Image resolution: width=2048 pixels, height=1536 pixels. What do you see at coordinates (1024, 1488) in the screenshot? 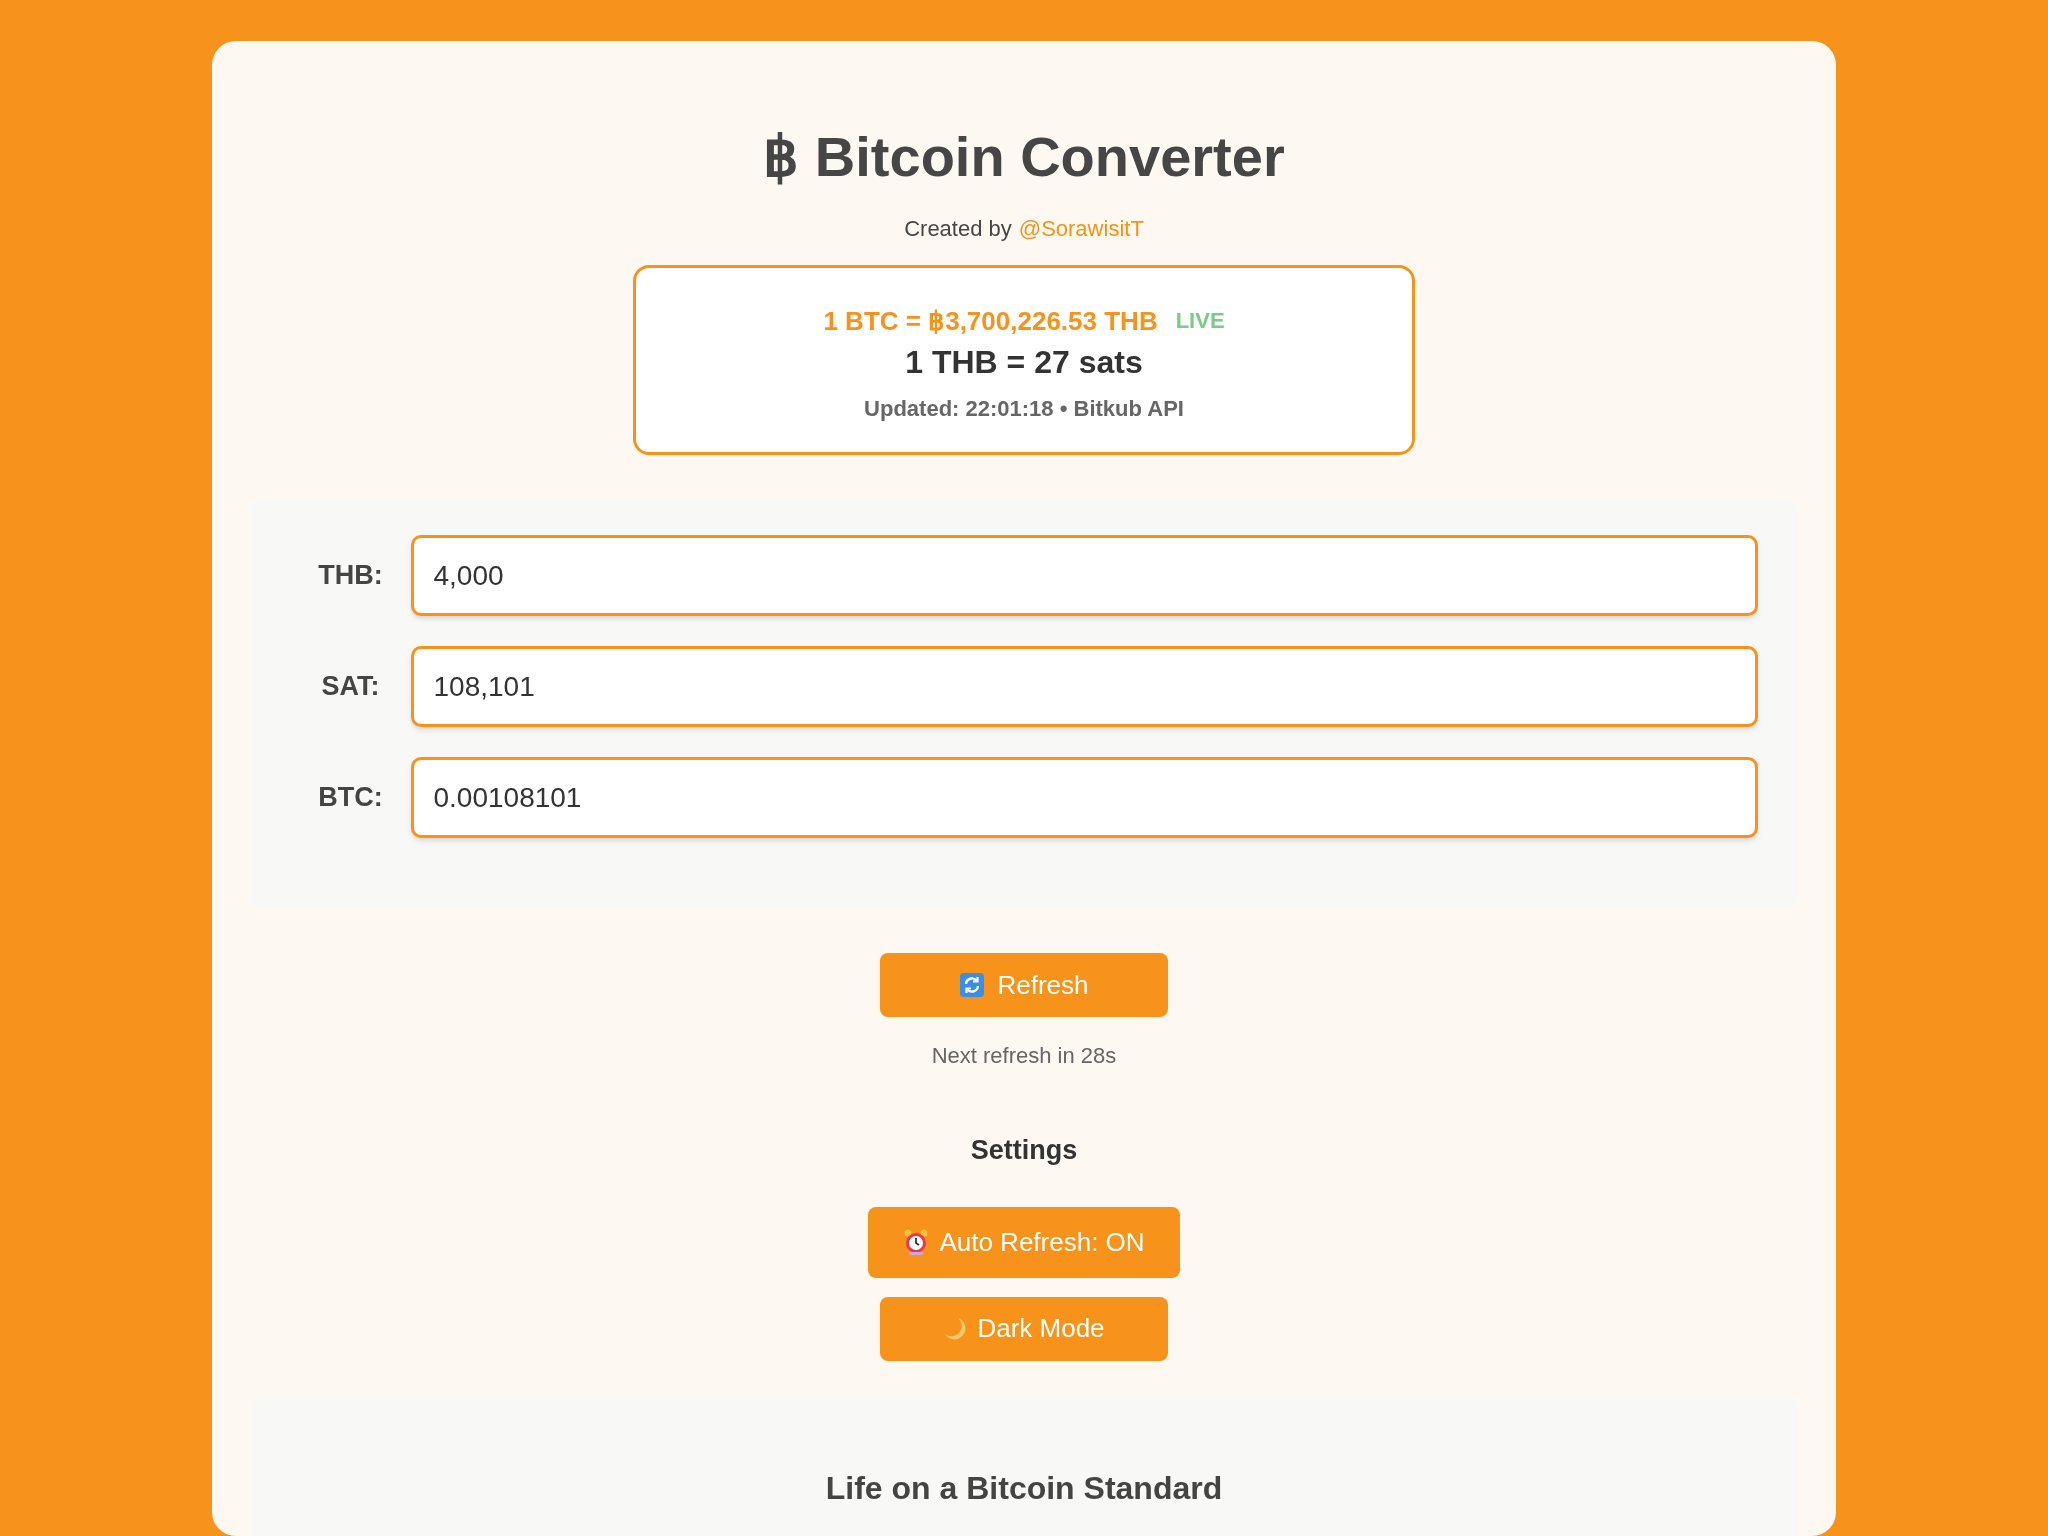
I see `section-heading: Life on a Bitcoin Standard` at bounding box center [1024, 1488].